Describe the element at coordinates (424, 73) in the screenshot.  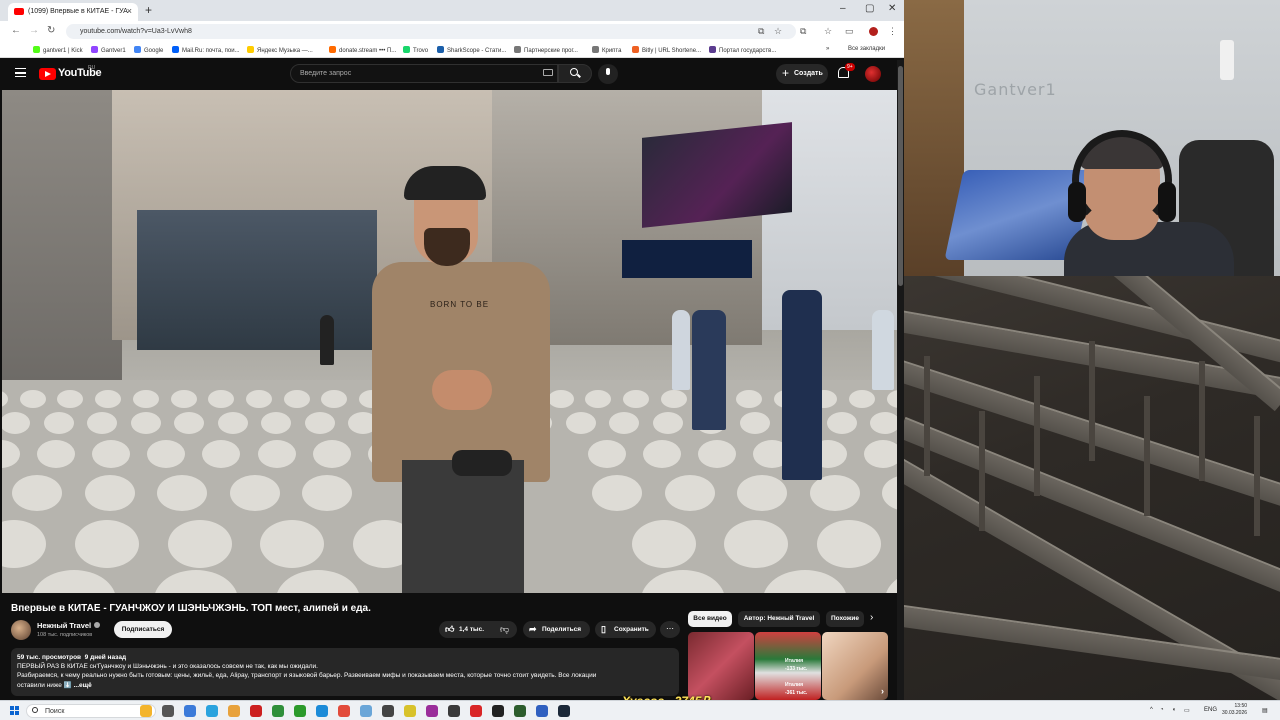
I see `search-input: Введите запрос` at that location.